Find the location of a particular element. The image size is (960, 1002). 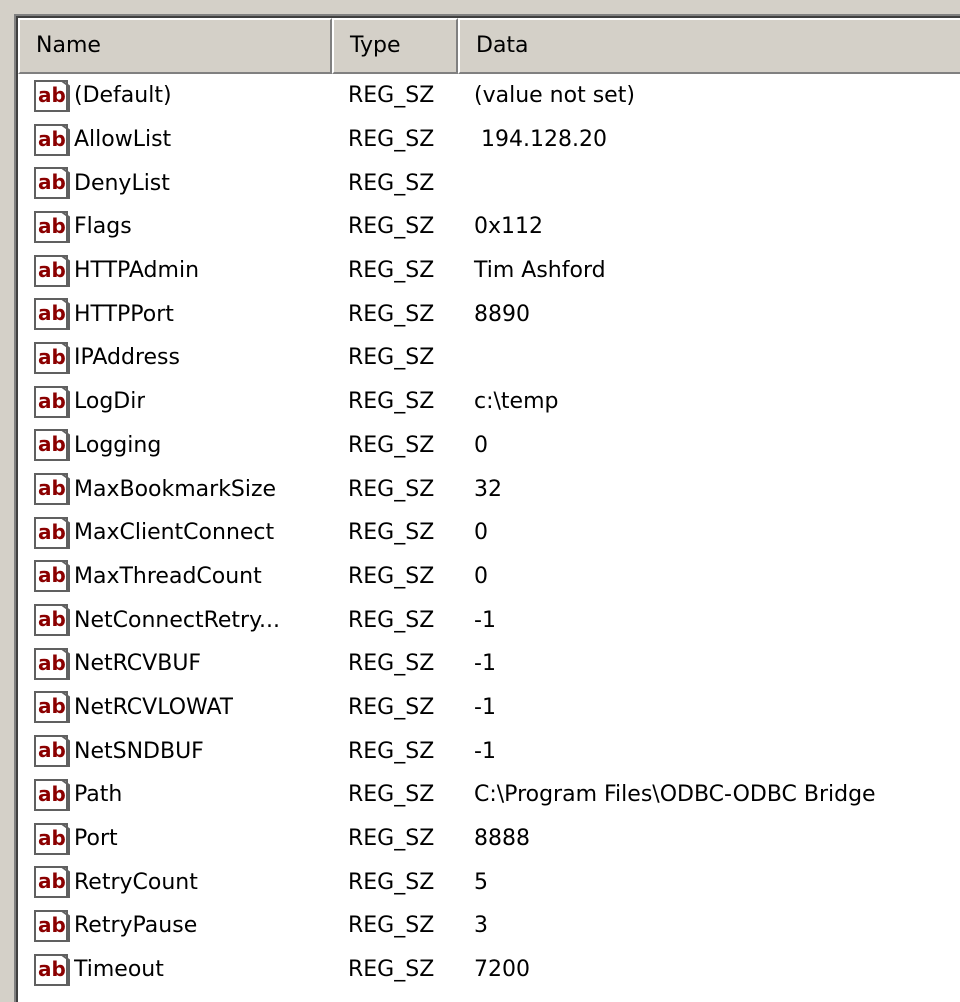

column-header-name: Name is located at coordinates (175, 46).